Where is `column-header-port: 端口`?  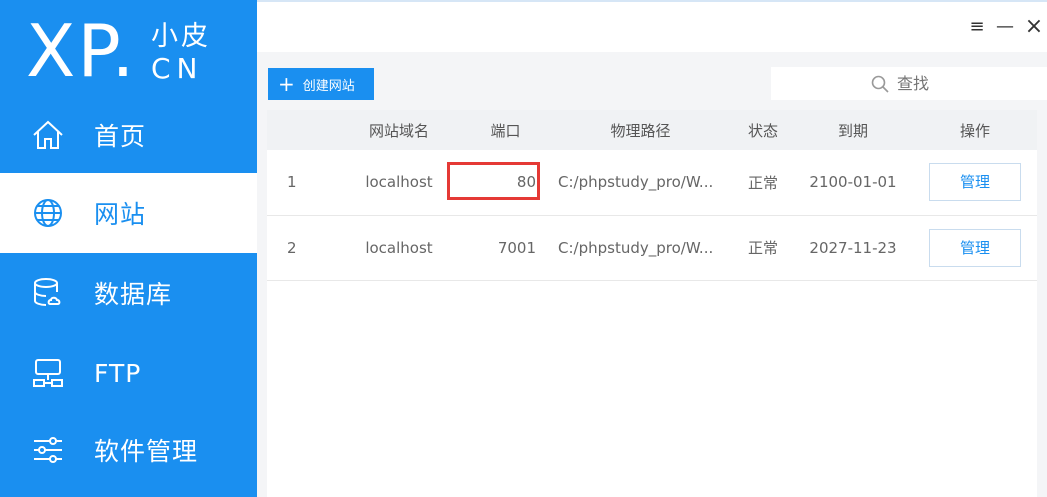
column-header-port: 端口 is located at coordinates (505, 130).